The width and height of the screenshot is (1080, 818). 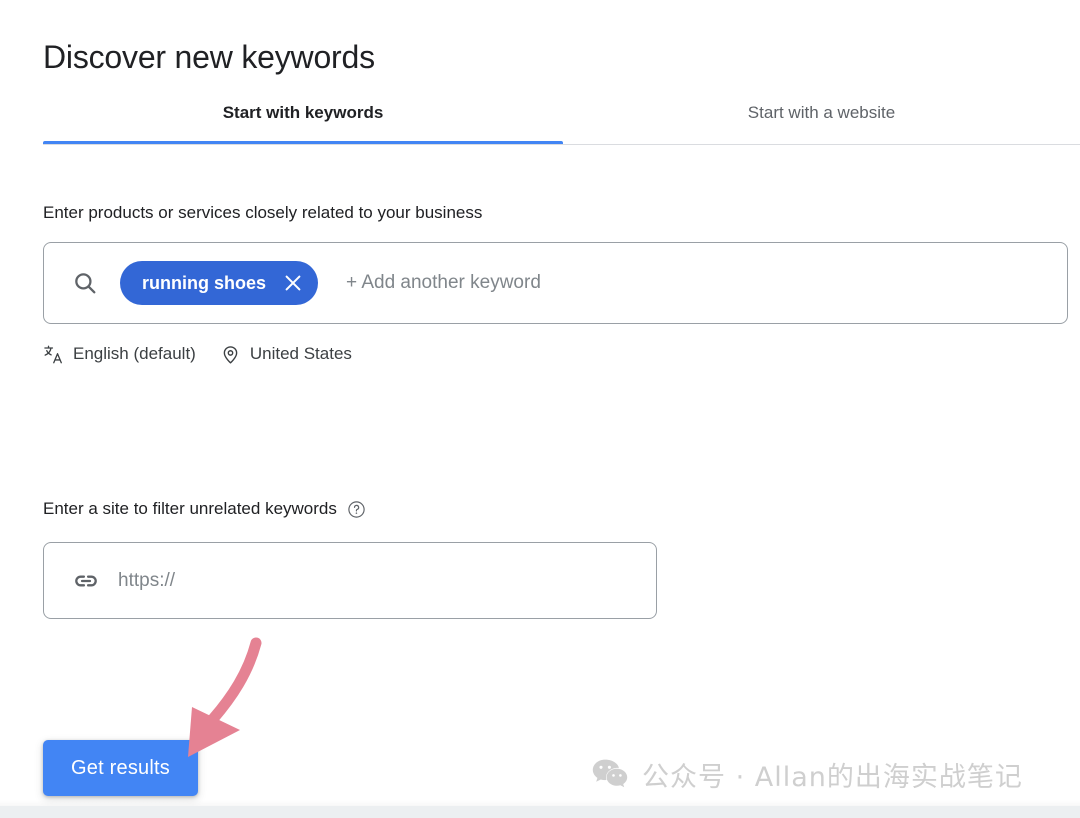 I want to click on keyword-chip-running-shoes: running shoes, so click(x=219, y=283).